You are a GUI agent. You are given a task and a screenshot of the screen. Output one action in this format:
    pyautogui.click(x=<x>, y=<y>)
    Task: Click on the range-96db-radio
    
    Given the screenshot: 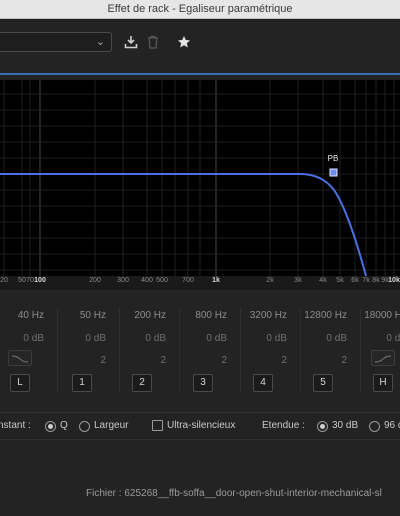 What is the action you would take?
    pyautogui.click(x=374, y=426)
    